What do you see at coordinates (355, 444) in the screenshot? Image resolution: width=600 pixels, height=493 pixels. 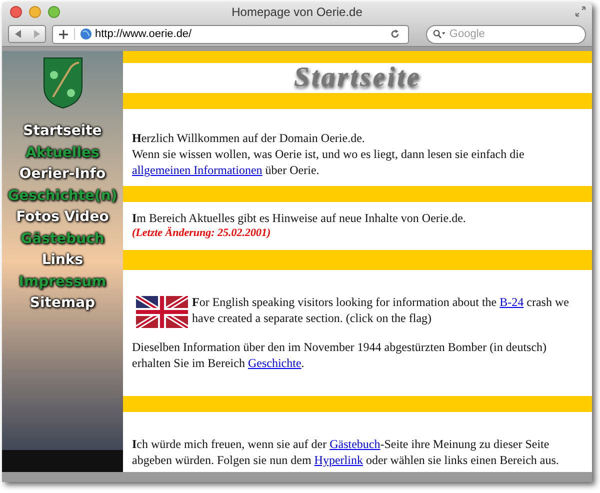 I see `text-link: Gästebuch` at bounding box center [355, 444].